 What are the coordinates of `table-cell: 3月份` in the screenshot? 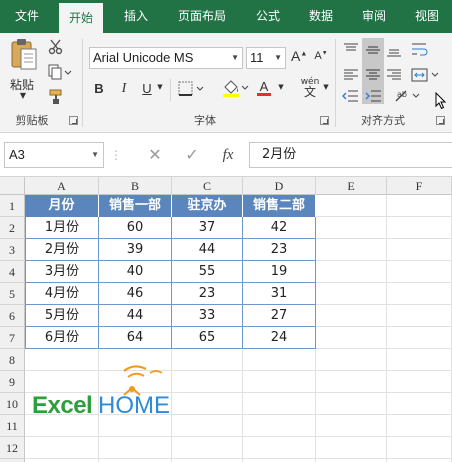 It's located at (62, 272).